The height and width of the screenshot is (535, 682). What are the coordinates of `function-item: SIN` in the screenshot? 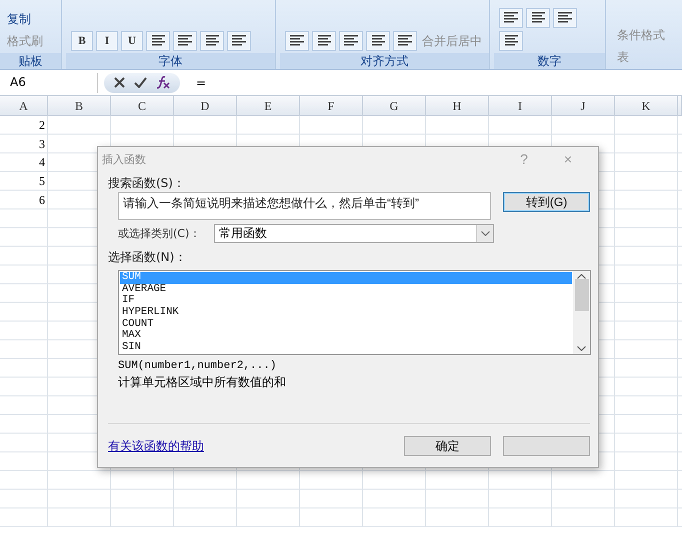 It's located at (346, 348).